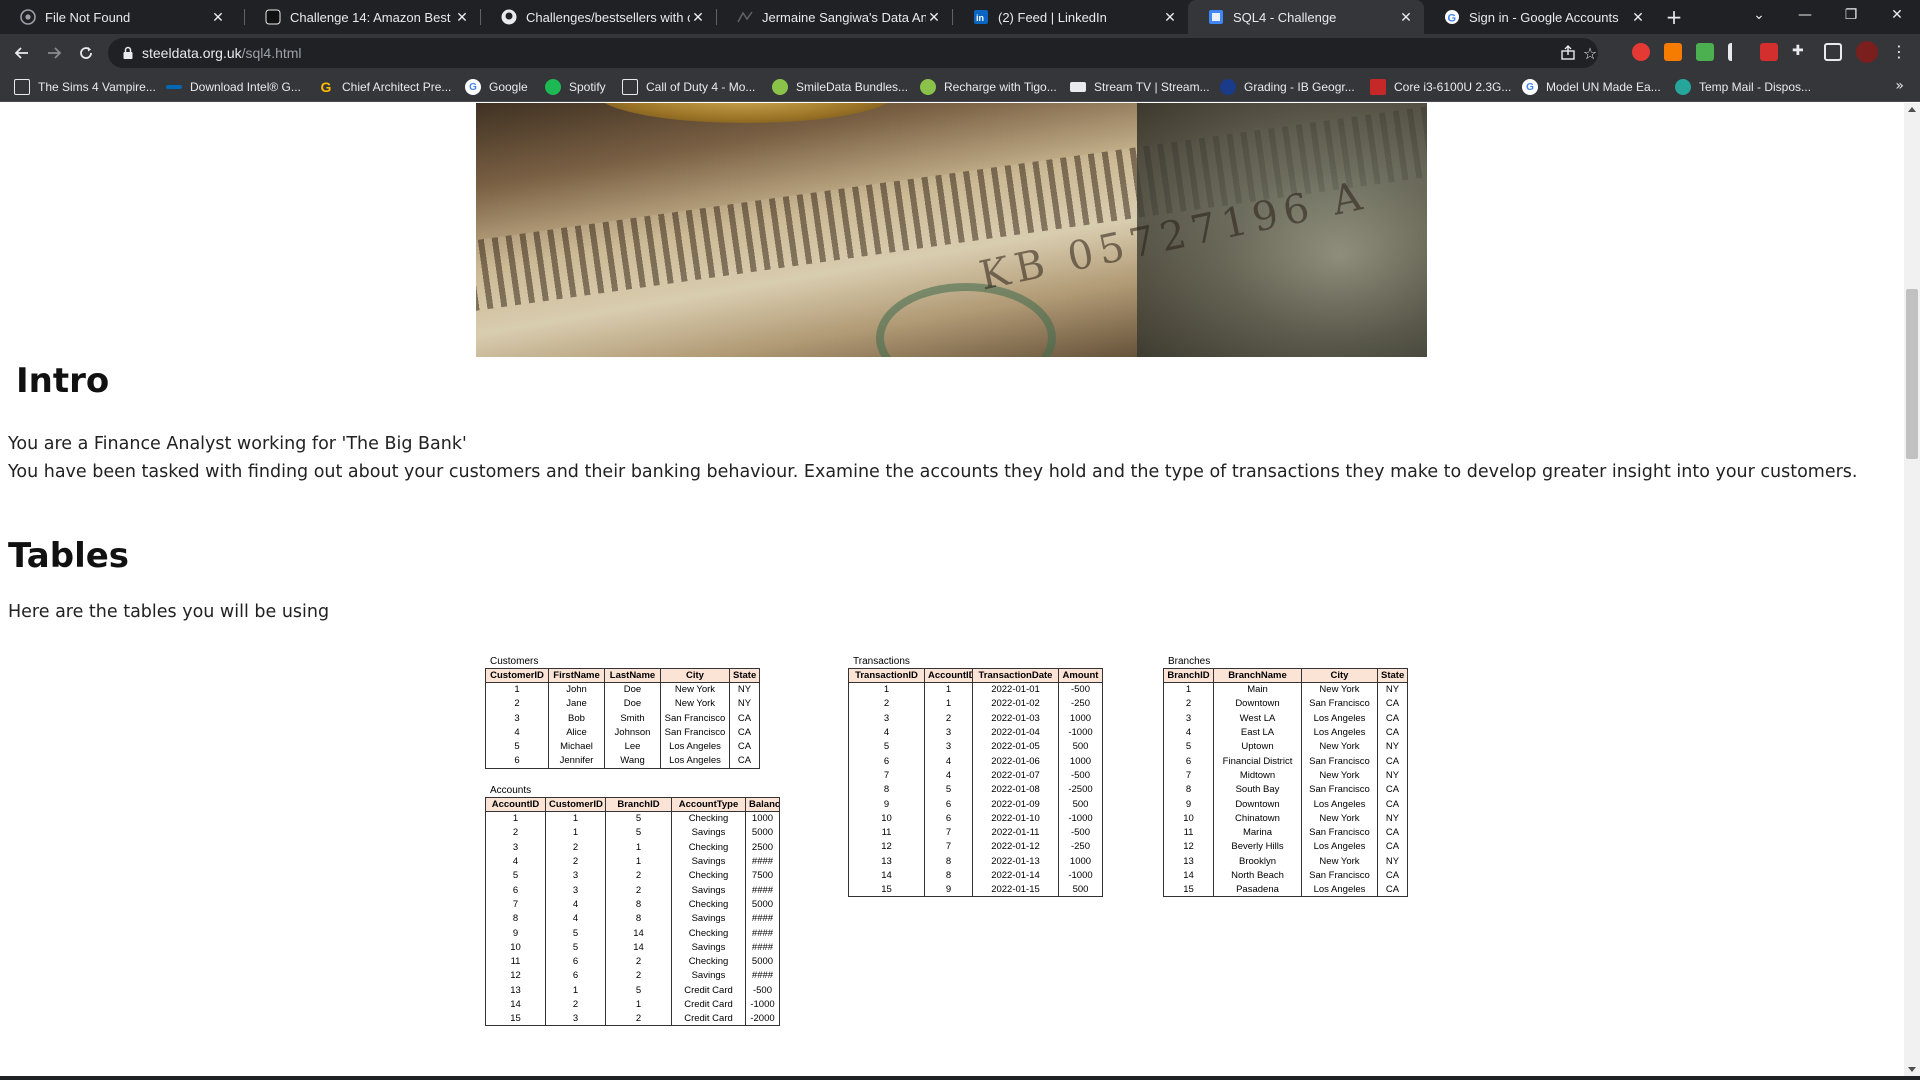 The width and height of the screenshot is (1920, 1080). Describe the element at coordinates (1899, 86) in the screenshot. I see `more-bookmarks-chevron-icon: »` at that location.